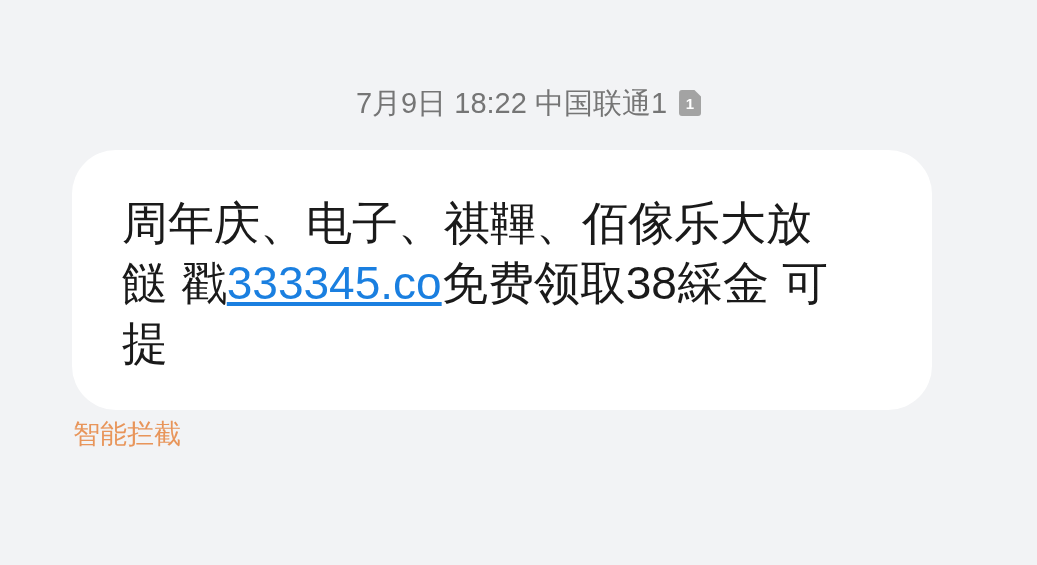  Describe the element at coordinates (690, 103) in the screenshot. I see `sim-card-icon: 1` at that location.